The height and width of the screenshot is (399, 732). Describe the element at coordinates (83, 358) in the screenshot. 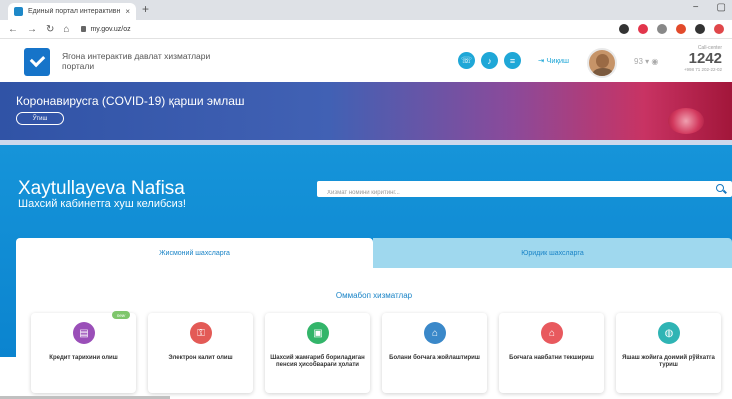

I see `service-label: Кредит тарихини олиш` at that location.